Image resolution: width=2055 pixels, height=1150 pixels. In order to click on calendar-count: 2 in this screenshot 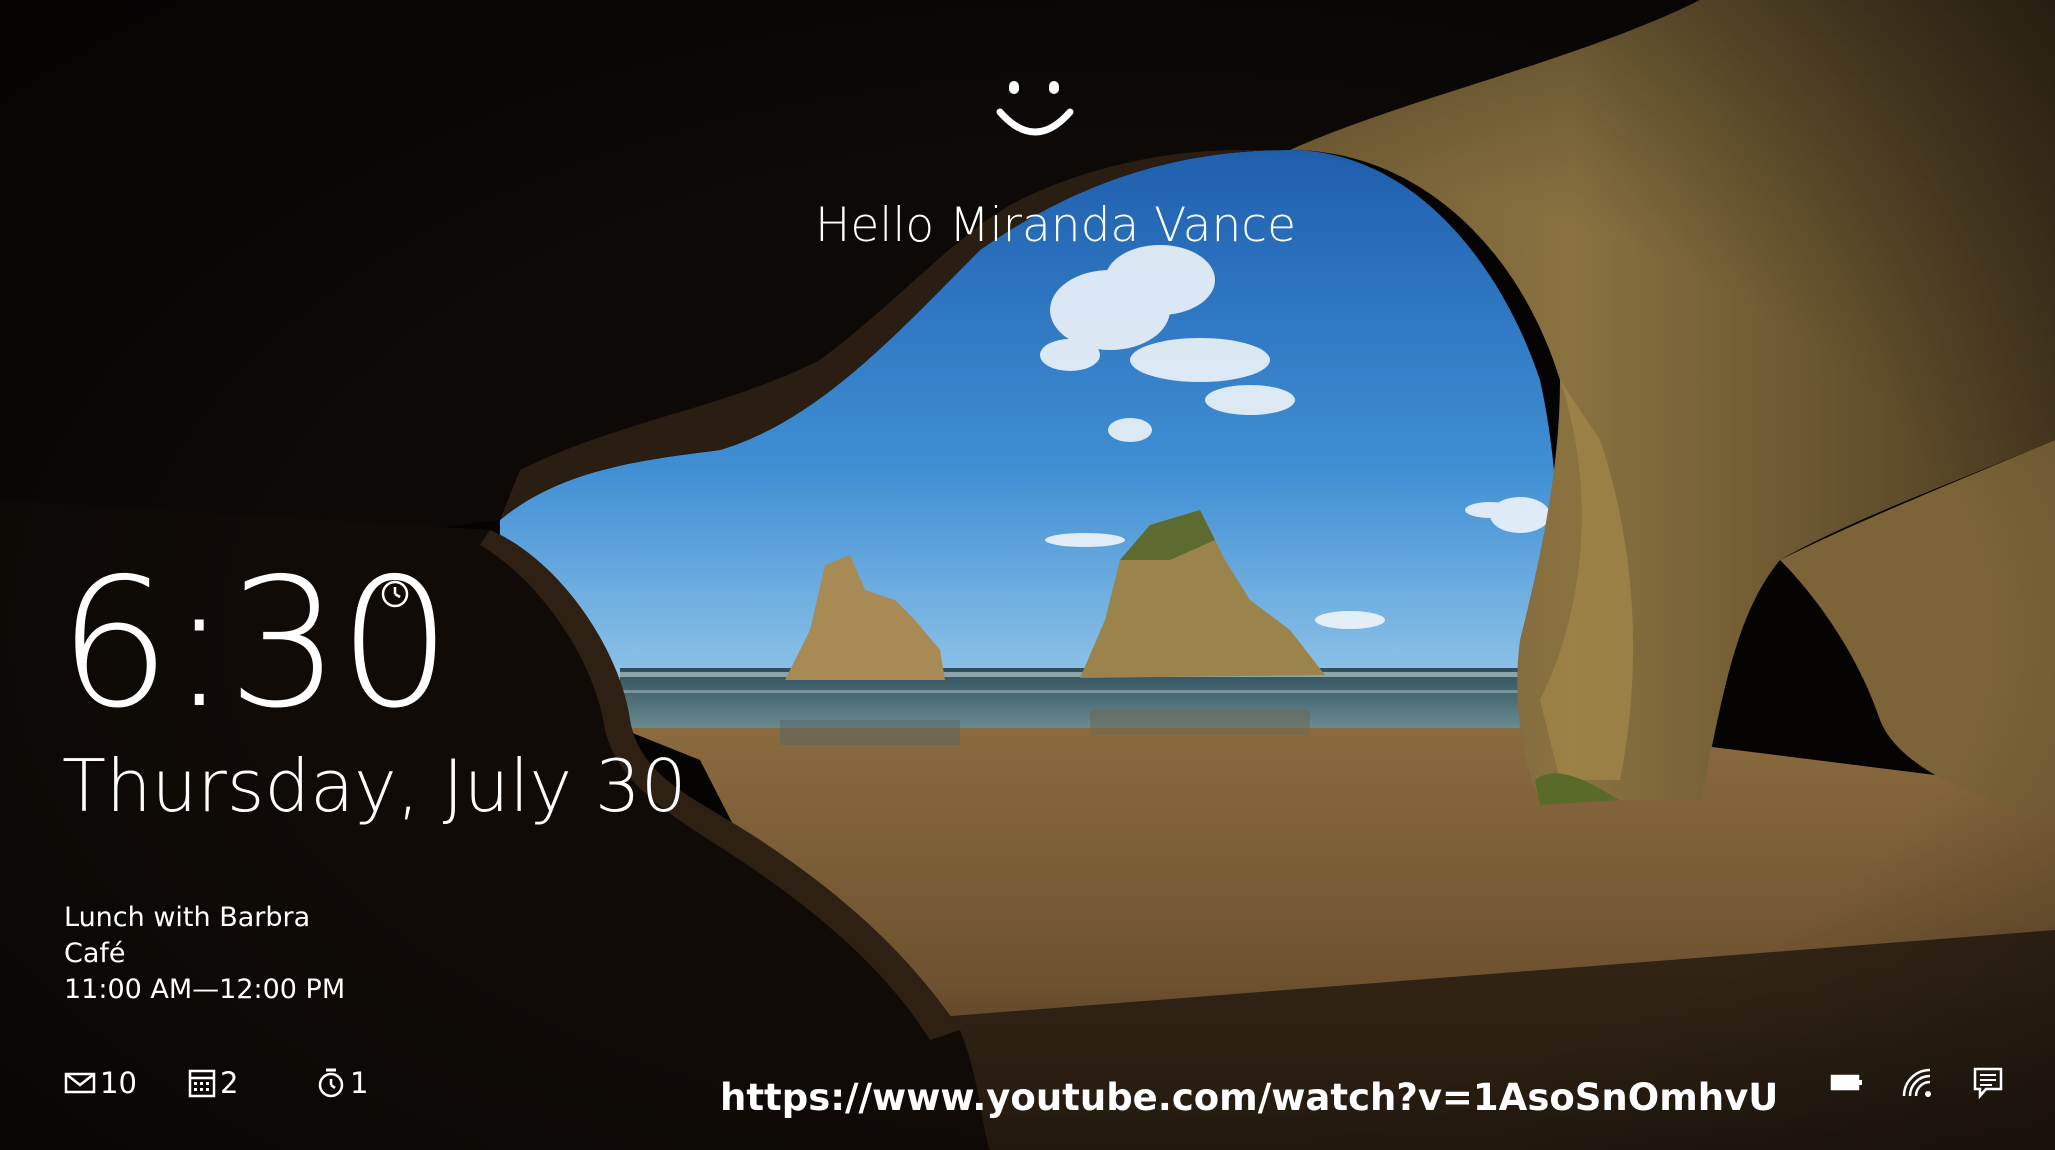, I will do `click(229, 1083)`.